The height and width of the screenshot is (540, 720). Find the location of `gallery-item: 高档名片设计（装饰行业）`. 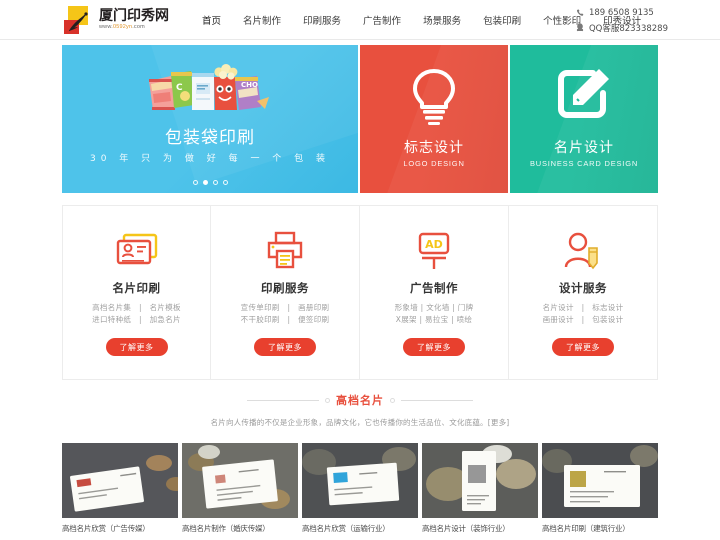

gallery-item: 高档名片设计（装饰行业） is located at coordinates (480, 488).